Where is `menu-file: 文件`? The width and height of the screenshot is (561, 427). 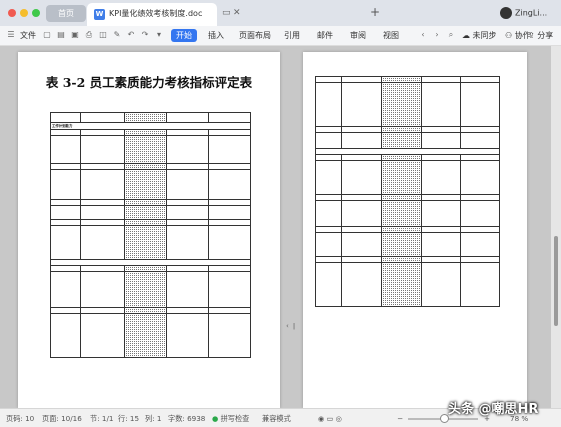
menu-file: 文件 is located at coordinates (28, 35).